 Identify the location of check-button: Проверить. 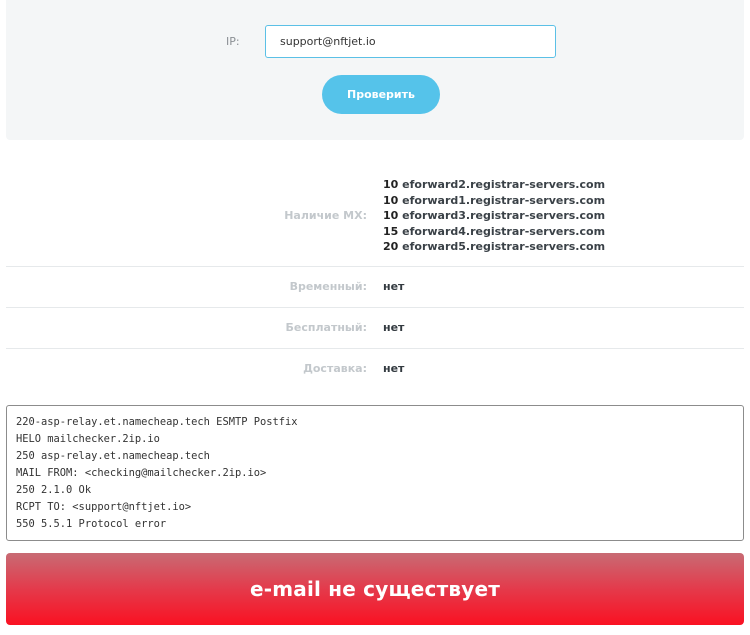
(381, 94).